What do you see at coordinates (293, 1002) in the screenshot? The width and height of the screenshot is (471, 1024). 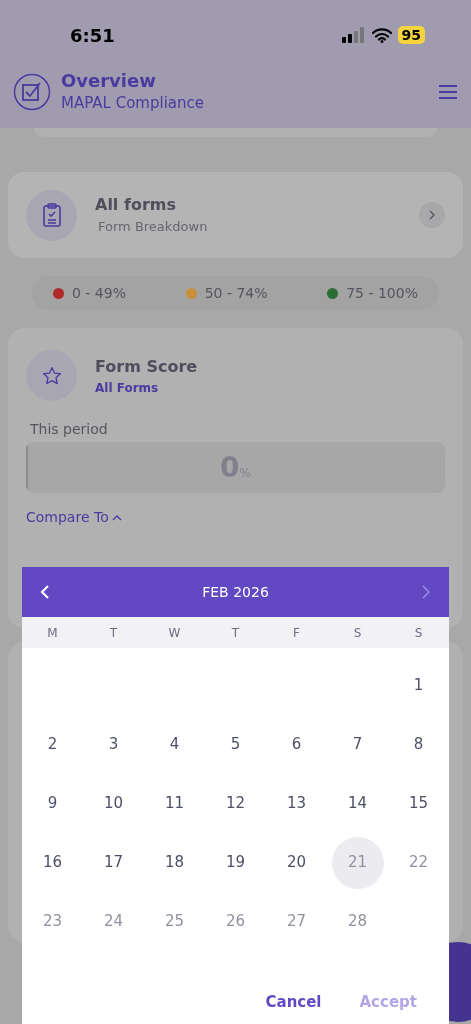 I see `dialog-button: Cancel` at bounding box center [293, 1002].